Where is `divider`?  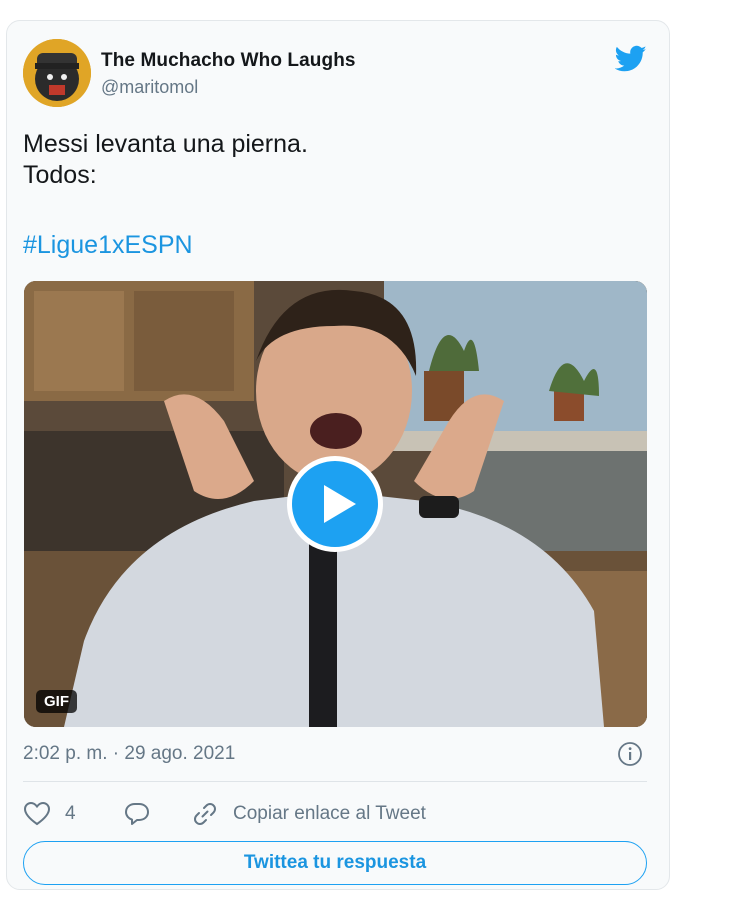
divider is located at coordinates (335, 781).